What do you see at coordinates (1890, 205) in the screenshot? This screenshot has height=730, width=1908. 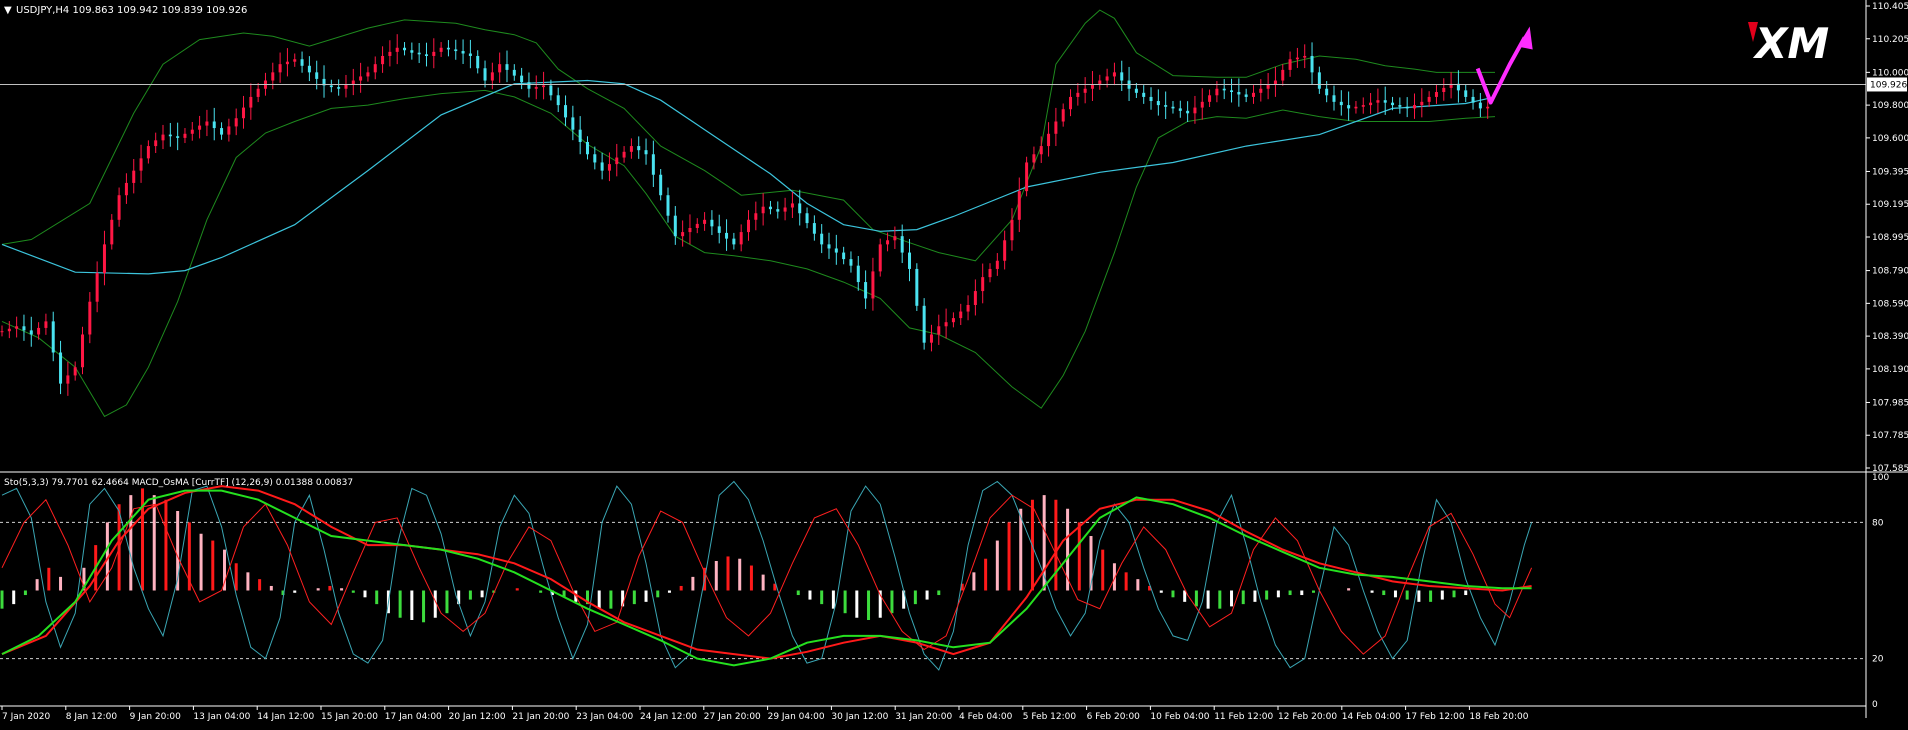 I see `price-tick-label: 109.195` at bounding box center [1890, 205].